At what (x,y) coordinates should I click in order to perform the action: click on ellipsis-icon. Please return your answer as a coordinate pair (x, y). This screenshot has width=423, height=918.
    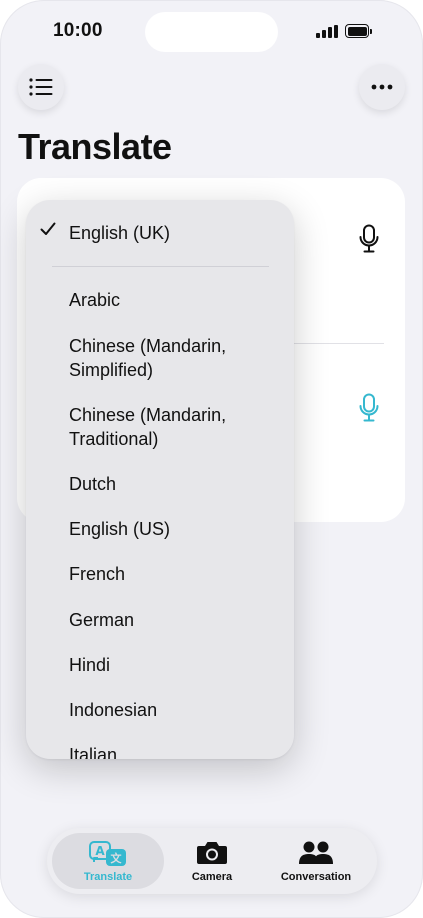
    Looking at the image, I should click on (382, 87).